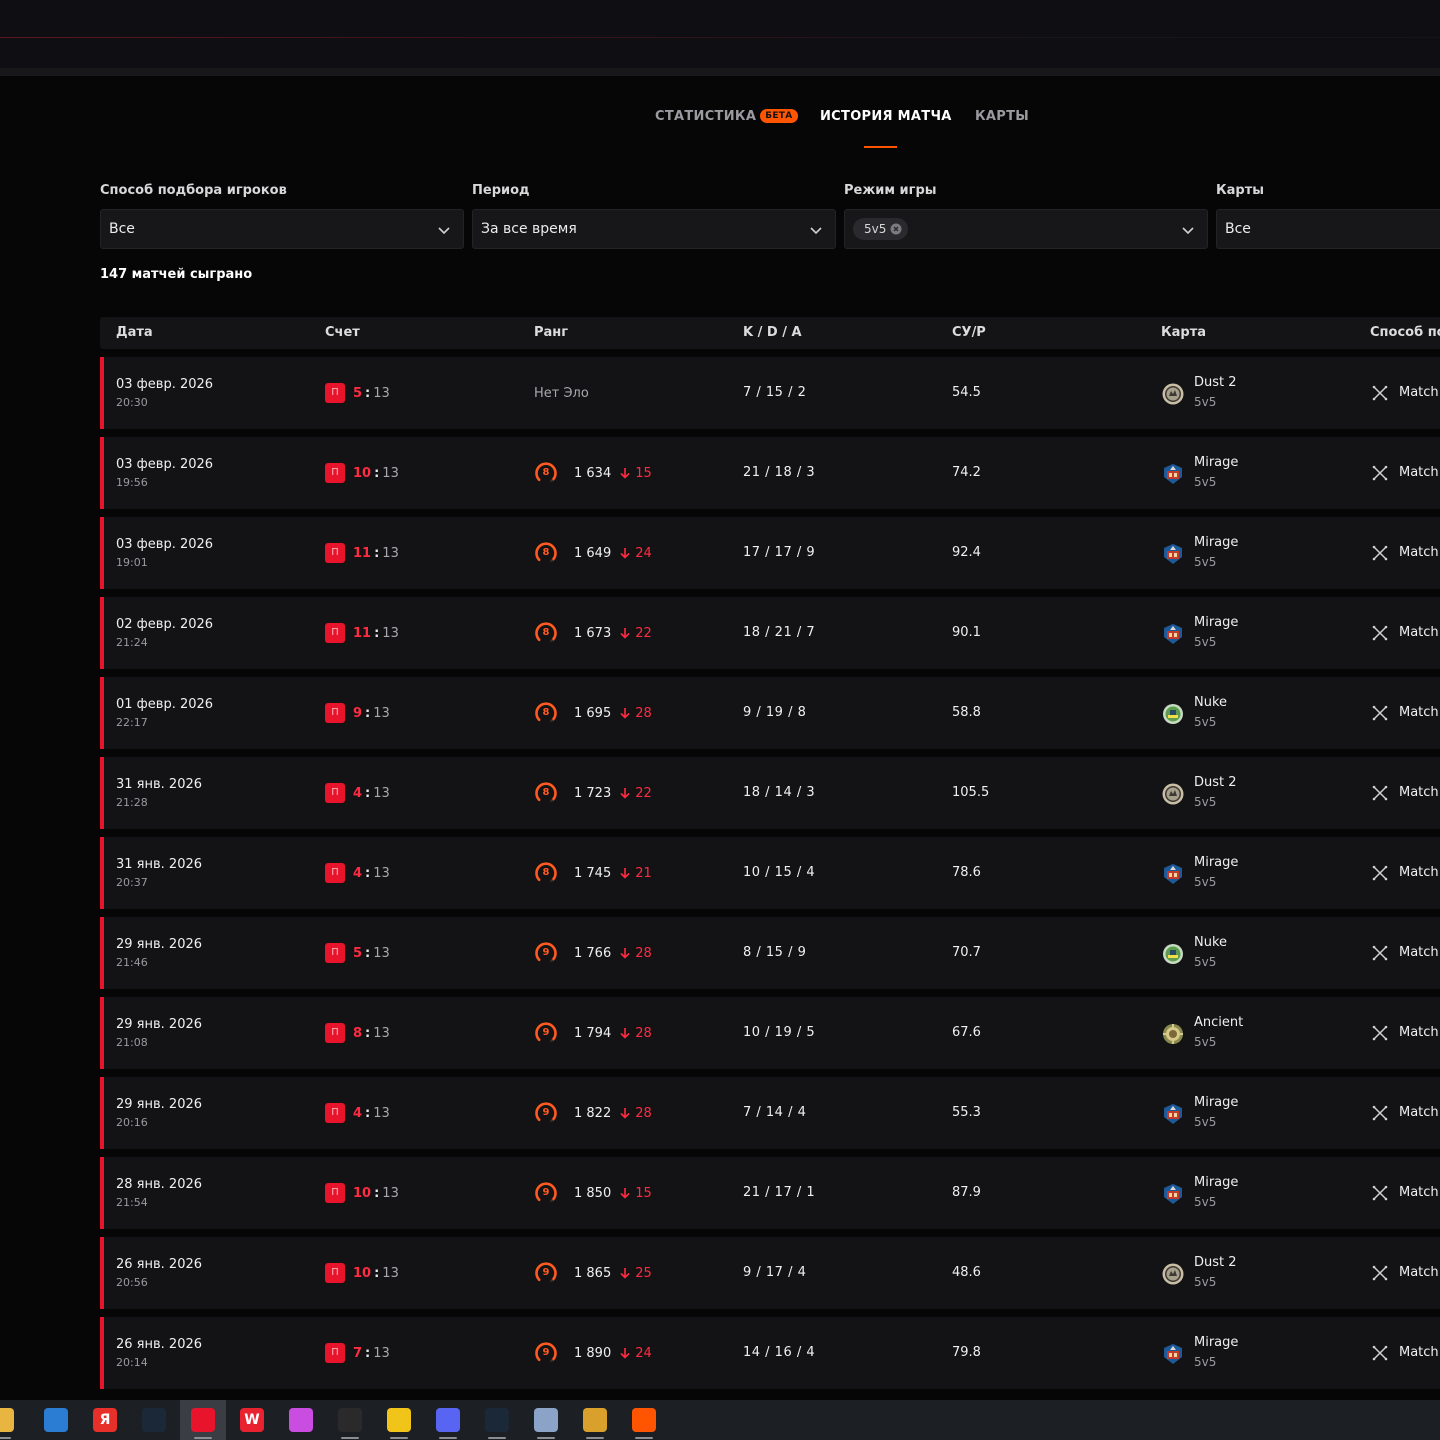  I want to click on maps-select: Все, so click(1328, 229).